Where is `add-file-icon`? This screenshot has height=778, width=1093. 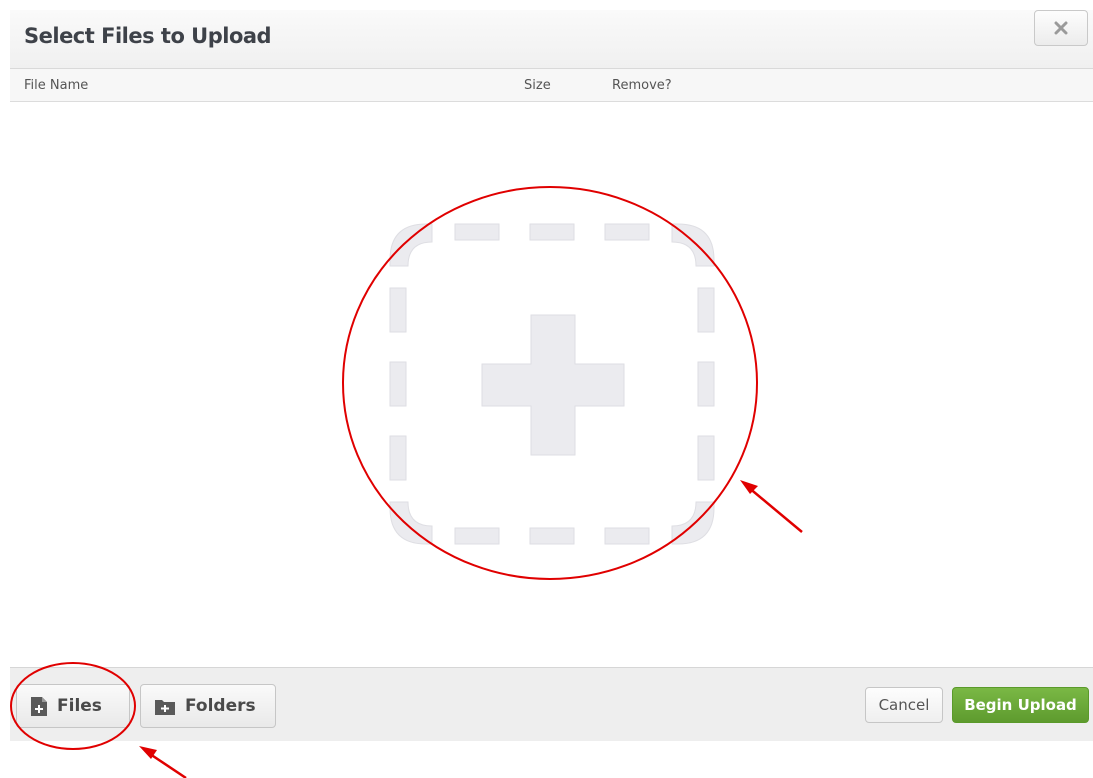
add-file-icon is located at coordinates (39, 706).